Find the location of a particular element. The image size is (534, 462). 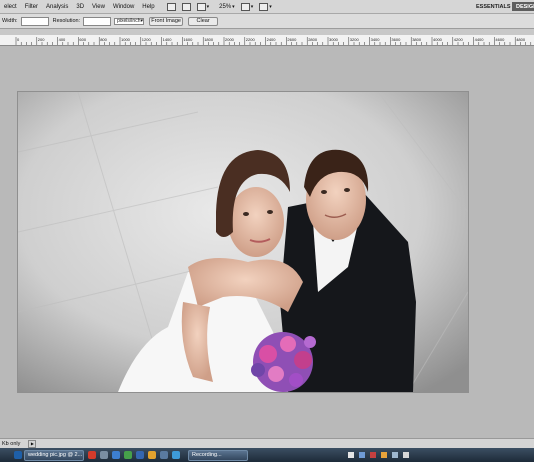

arrange-documents-icon is located at coordinates (245, 6).